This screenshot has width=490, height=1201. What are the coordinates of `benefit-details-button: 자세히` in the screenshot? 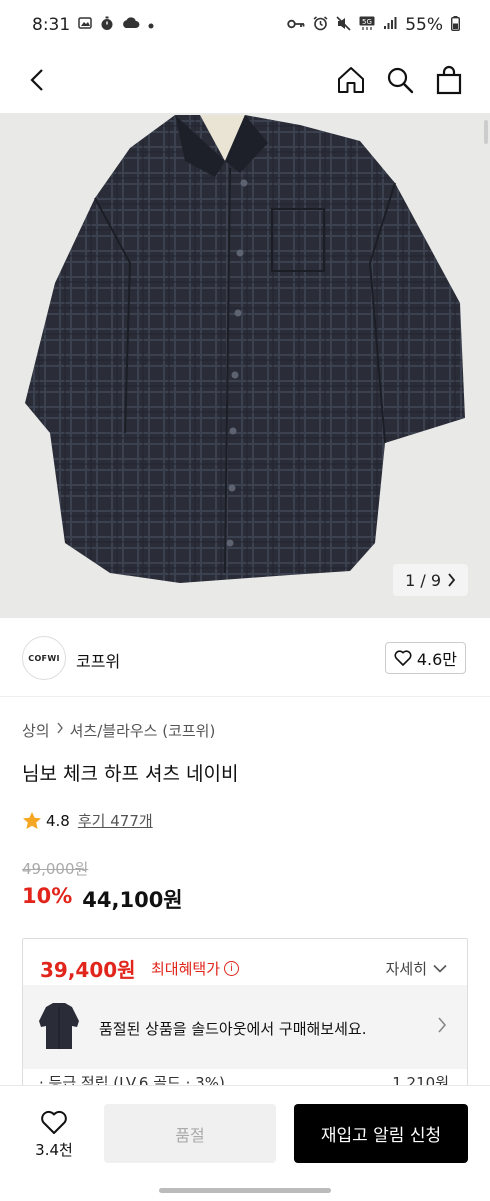 It's located at (416, 968).